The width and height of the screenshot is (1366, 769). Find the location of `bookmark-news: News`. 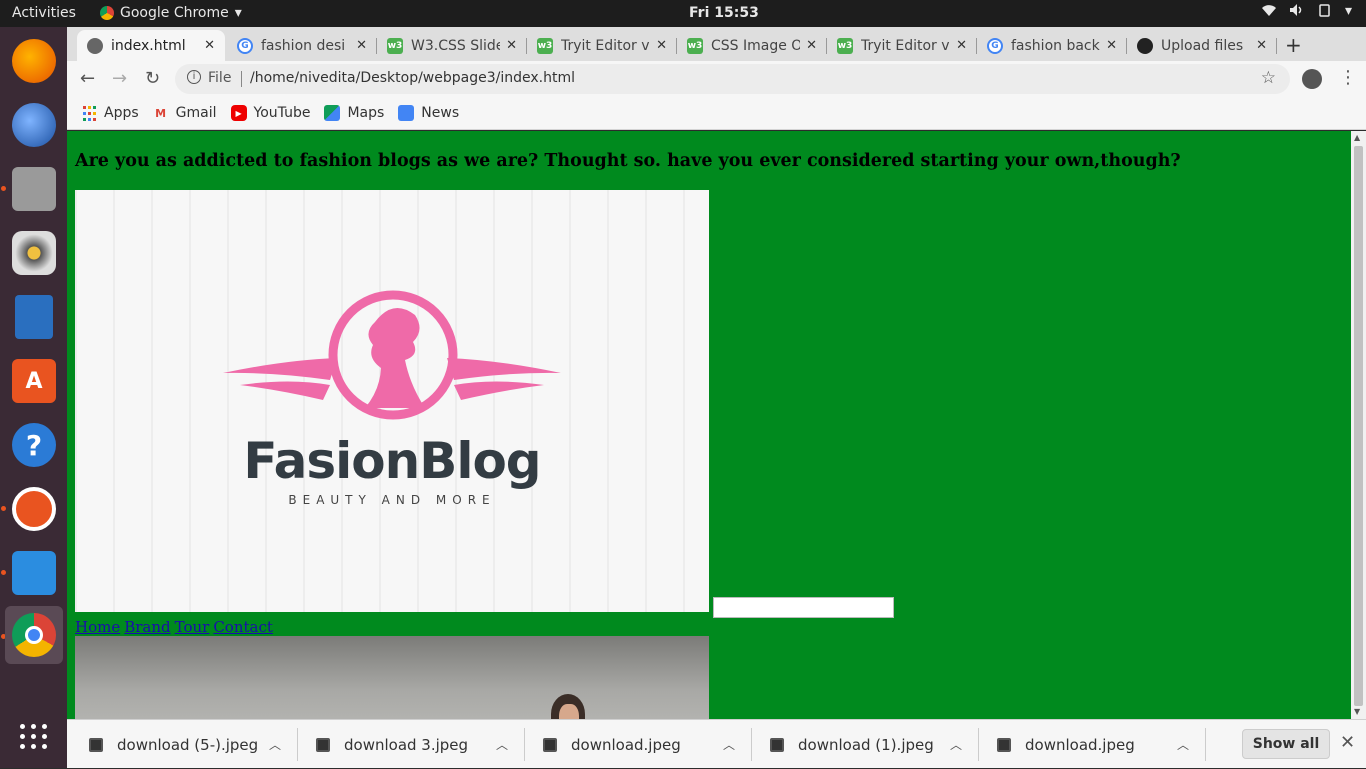

bookmark-news: News is located at coordinates (428, 113).